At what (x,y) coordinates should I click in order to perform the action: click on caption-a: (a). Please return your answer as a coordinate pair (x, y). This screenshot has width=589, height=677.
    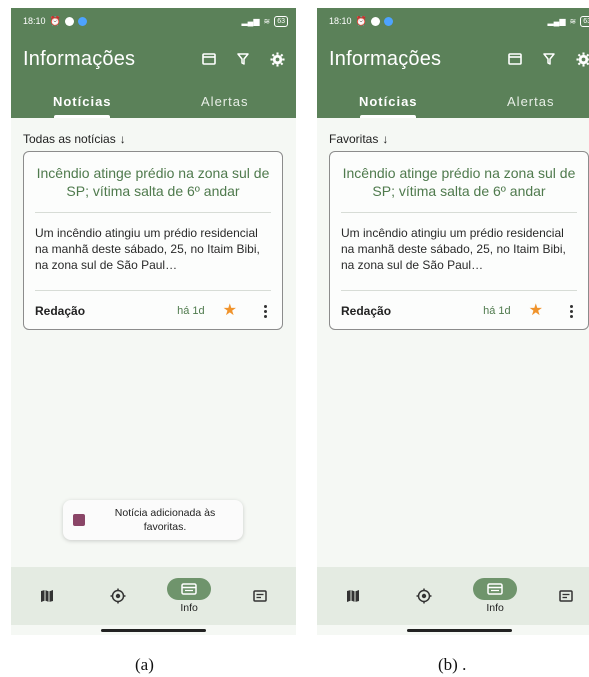
    Looking at the image, I should click on (144, 664).